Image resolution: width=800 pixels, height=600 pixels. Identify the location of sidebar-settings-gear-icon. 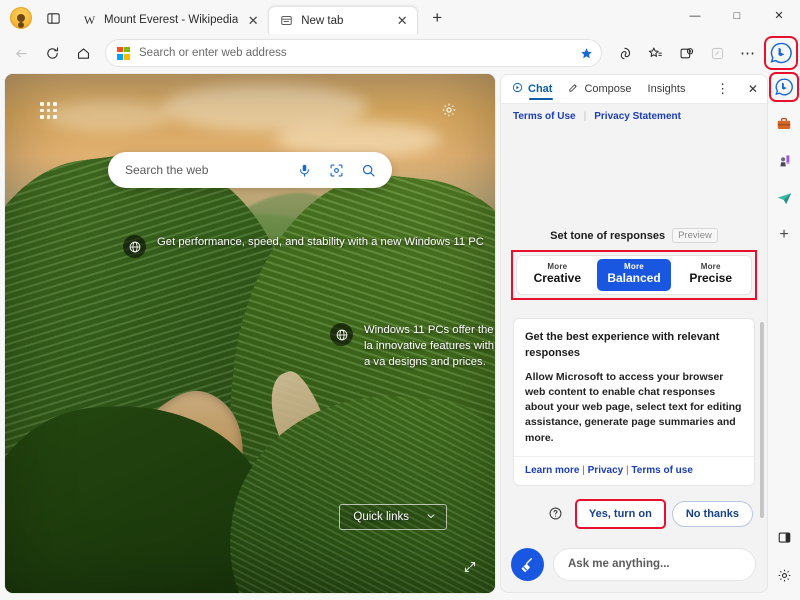
(784, 575).